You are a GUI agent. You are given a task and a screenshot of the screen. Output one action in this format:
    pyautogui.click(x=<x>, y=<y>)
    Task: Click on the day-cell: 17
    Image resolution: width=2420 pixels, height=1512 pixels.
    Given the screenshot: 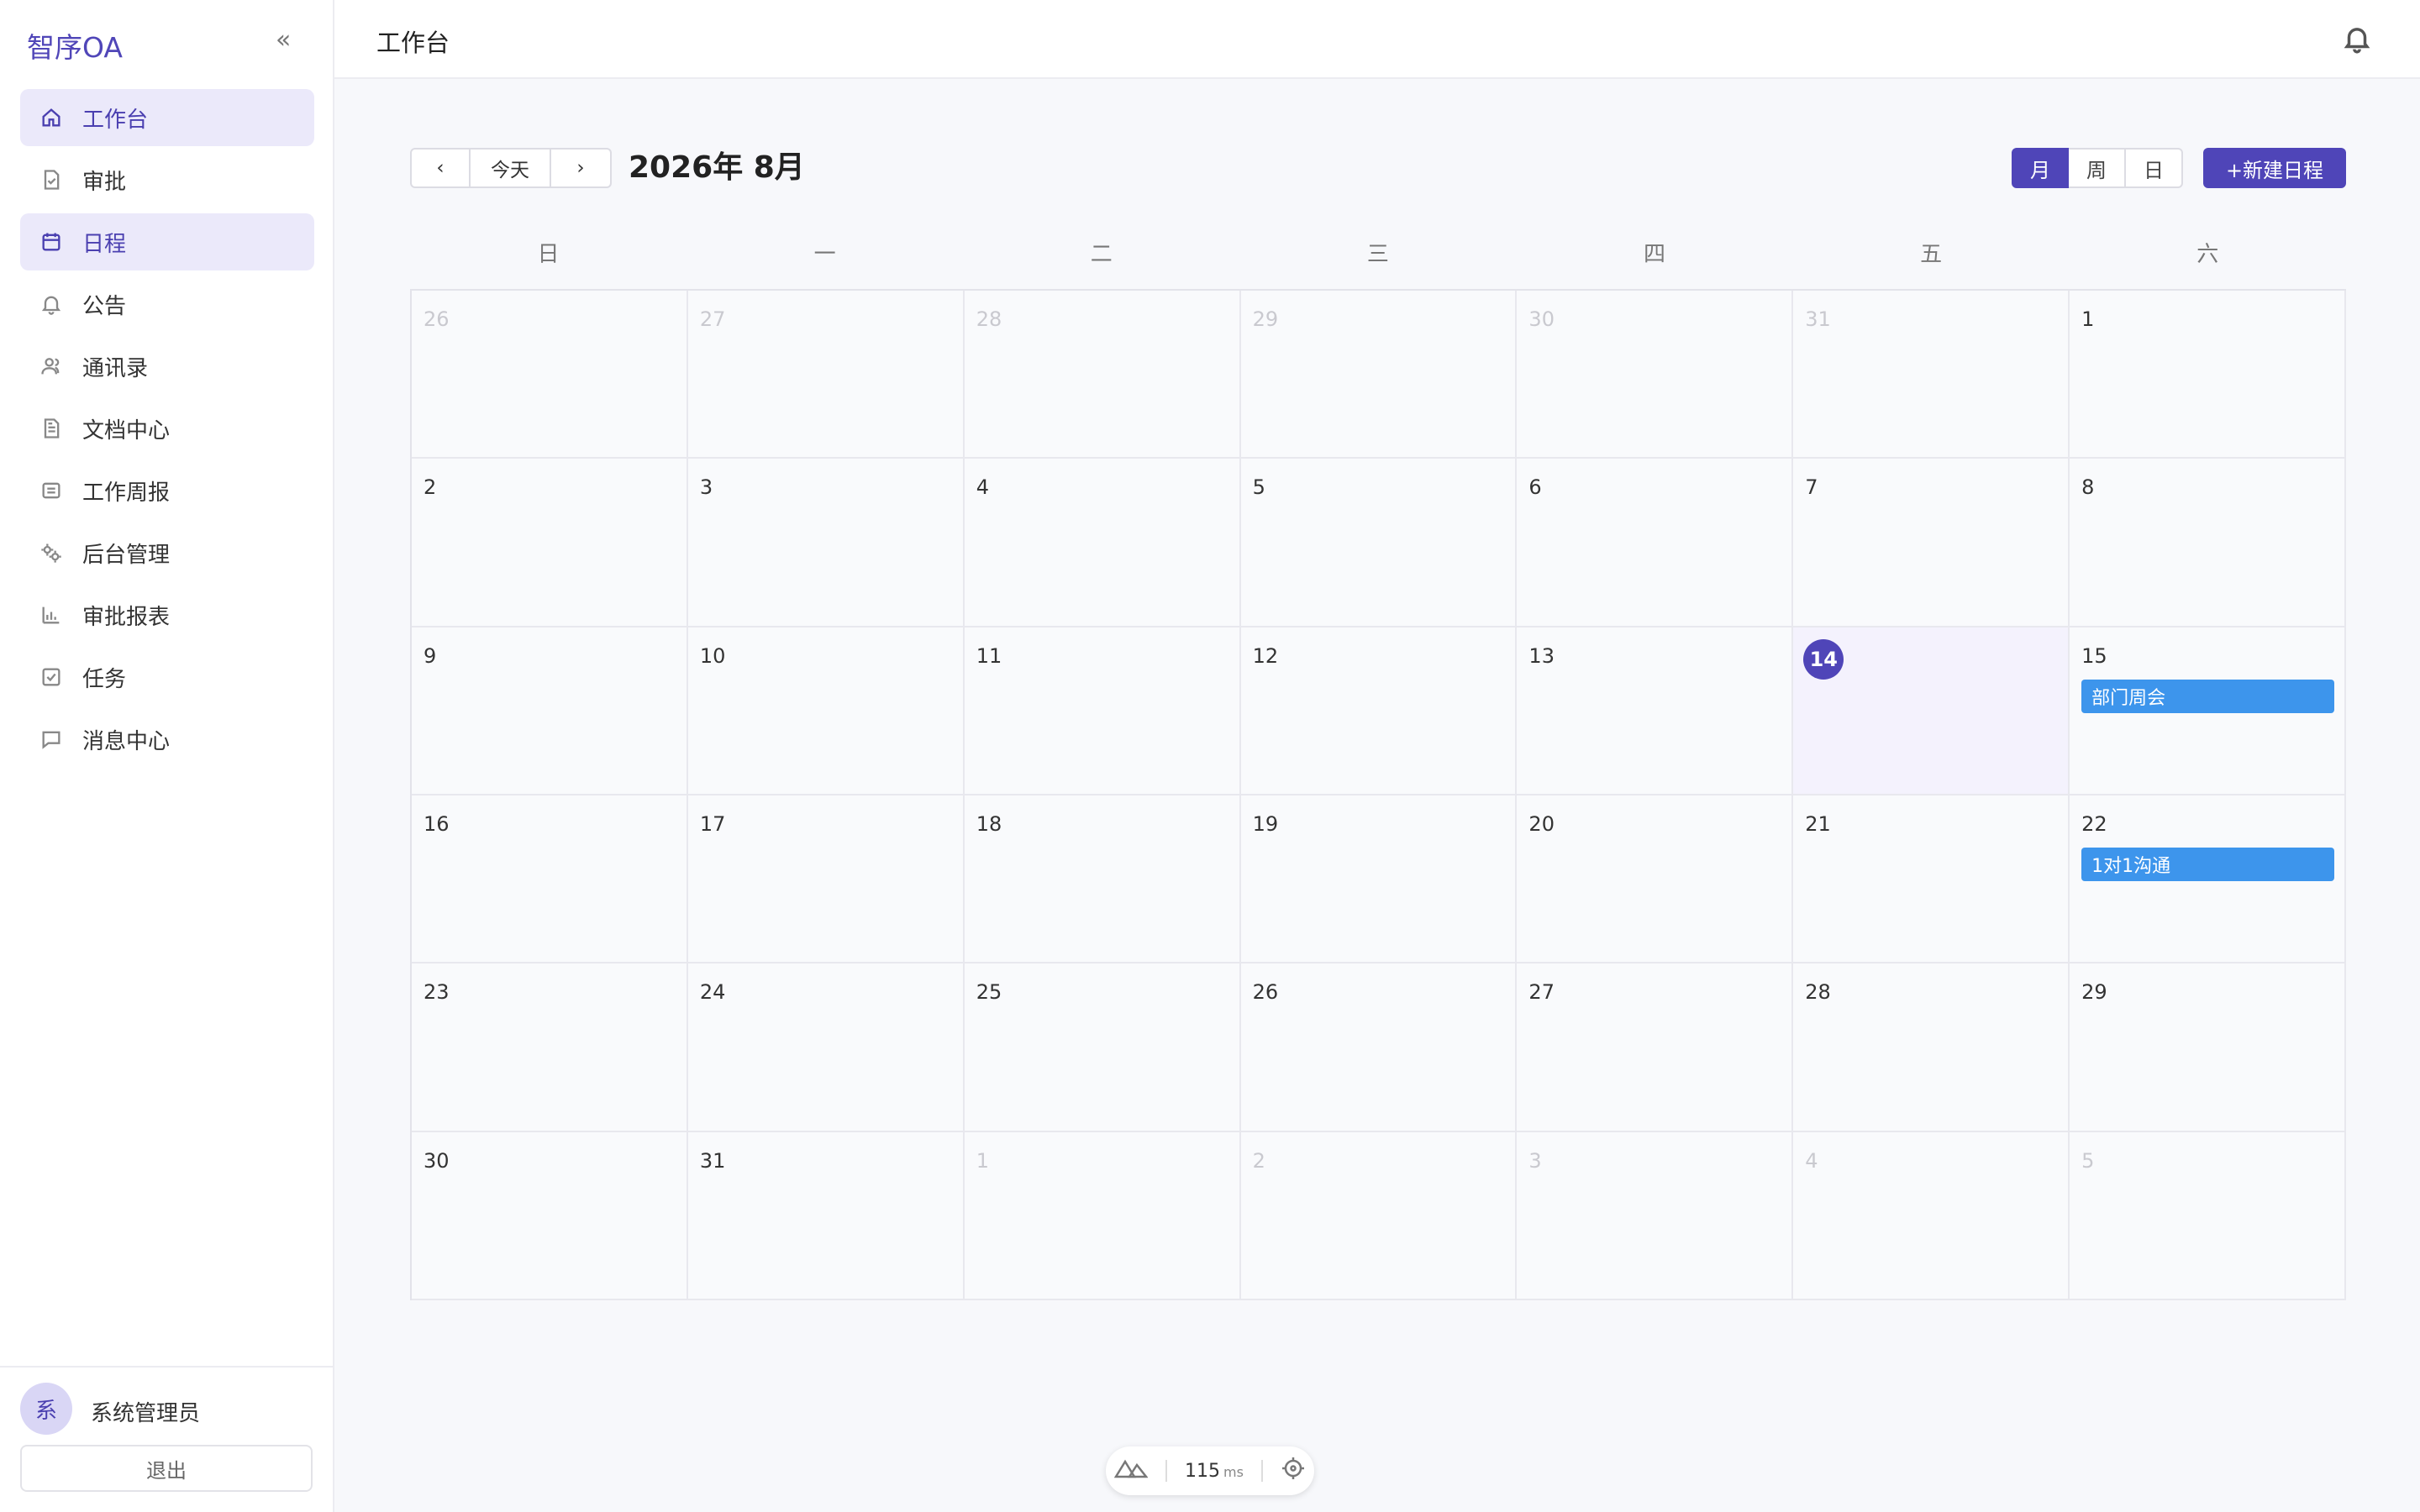 What is the action you would take?
    pyautogui.click(x=826, y=879)
    